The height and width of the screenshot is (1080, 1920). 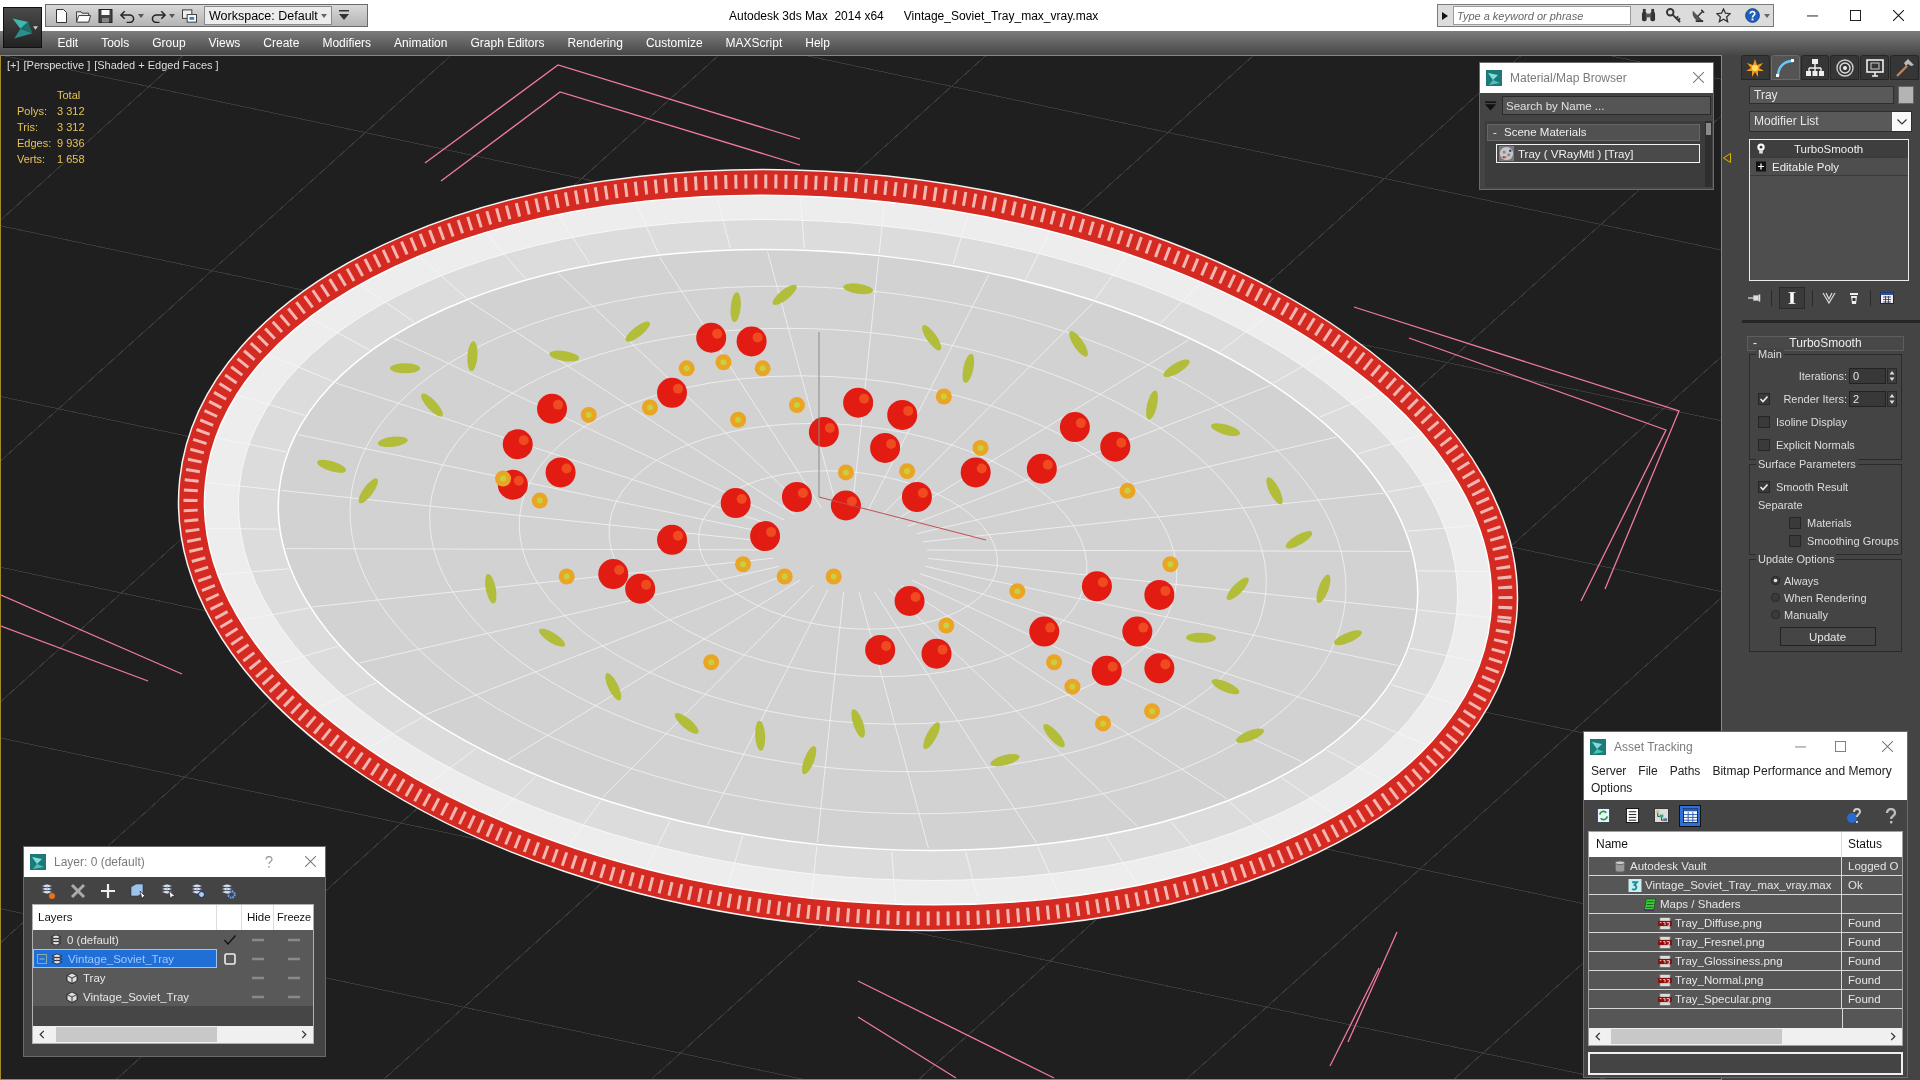 I want to click on cube-cursor-icon, so click(x=138, y=890).